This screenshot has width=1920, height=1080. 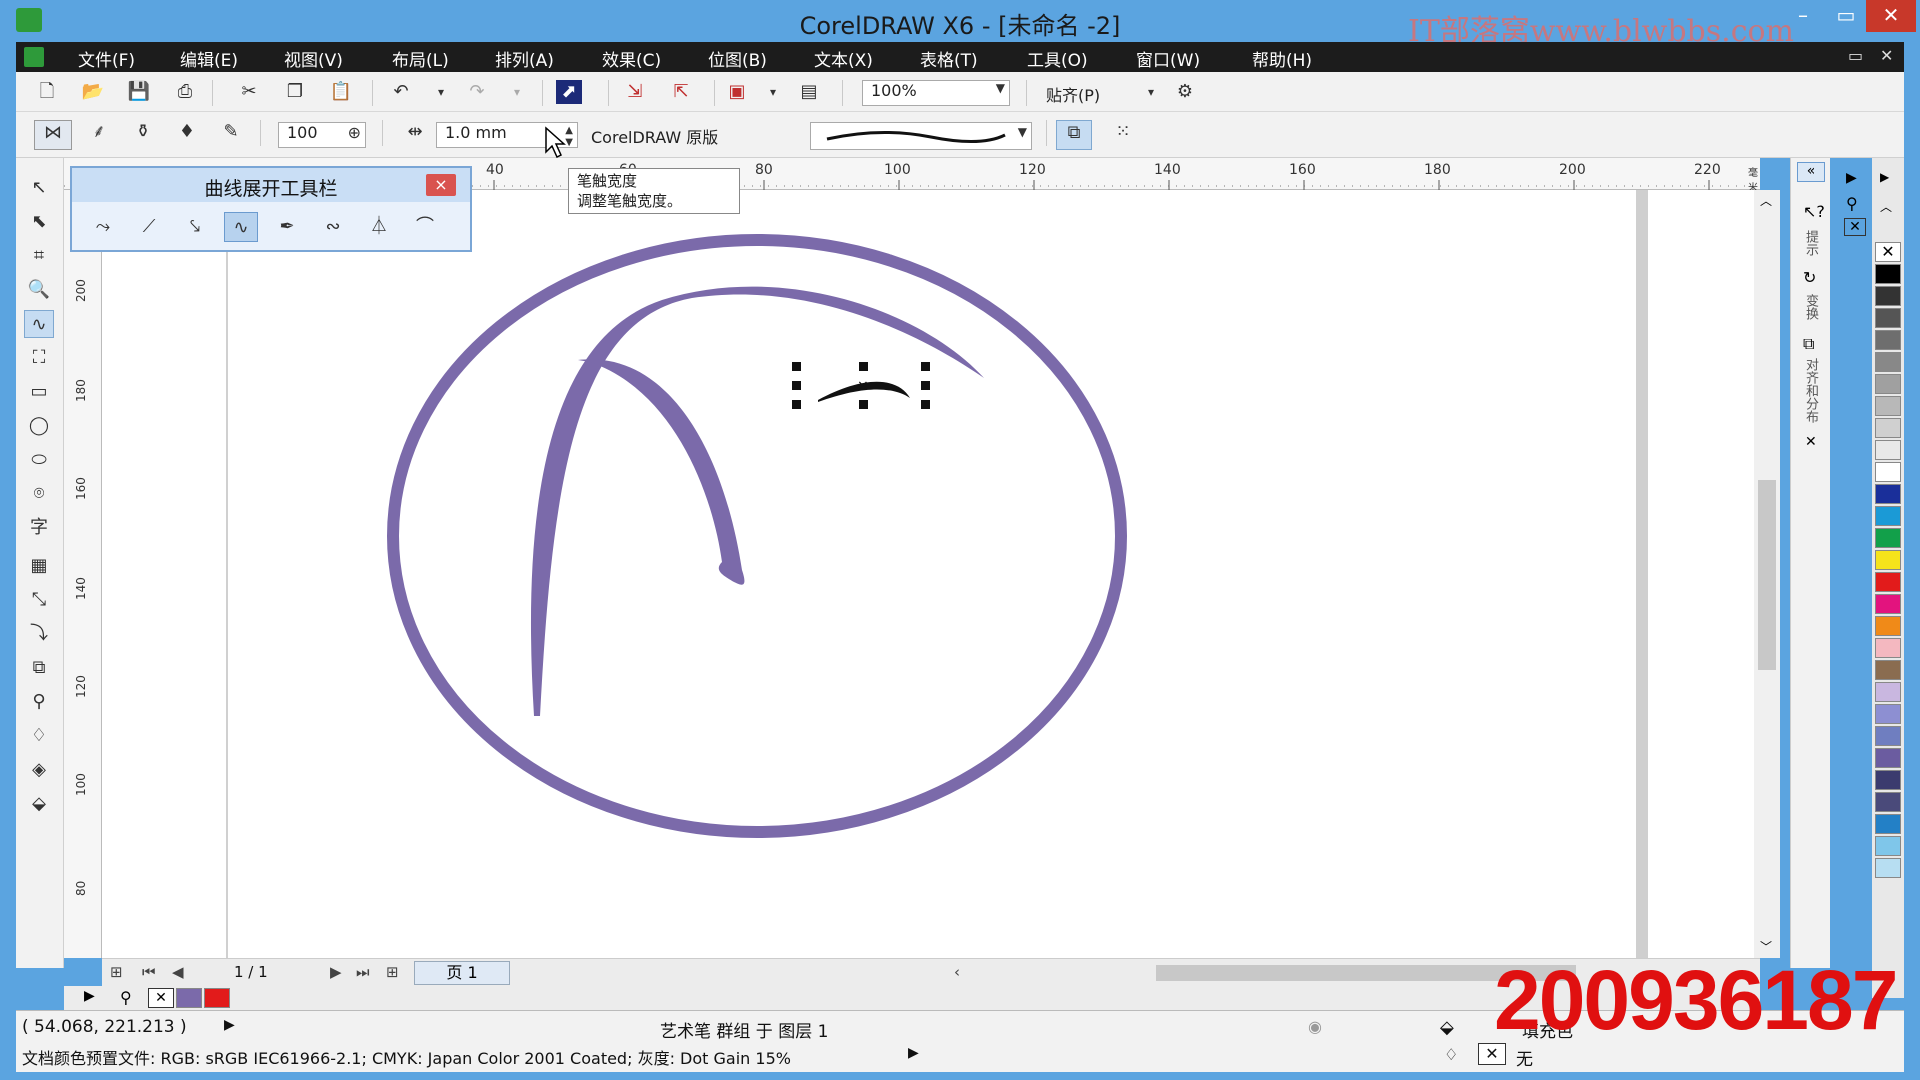 I want to click on bezier-tool-icon: ⤥, so click(x=195, y=227).